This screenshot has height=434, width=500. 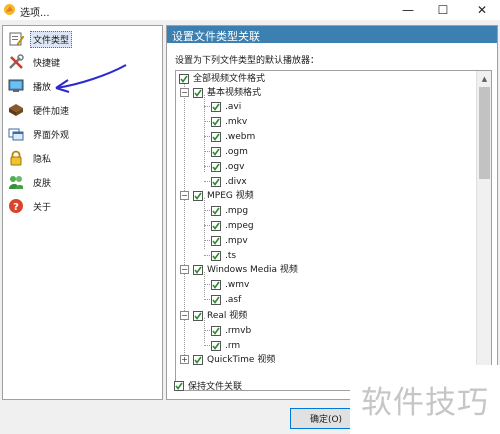 What do you see at coordinates (223, 195) in the screenshot?
I see `tree-group-mpeg: MPEG 视频` at bounding box center [223, 195].